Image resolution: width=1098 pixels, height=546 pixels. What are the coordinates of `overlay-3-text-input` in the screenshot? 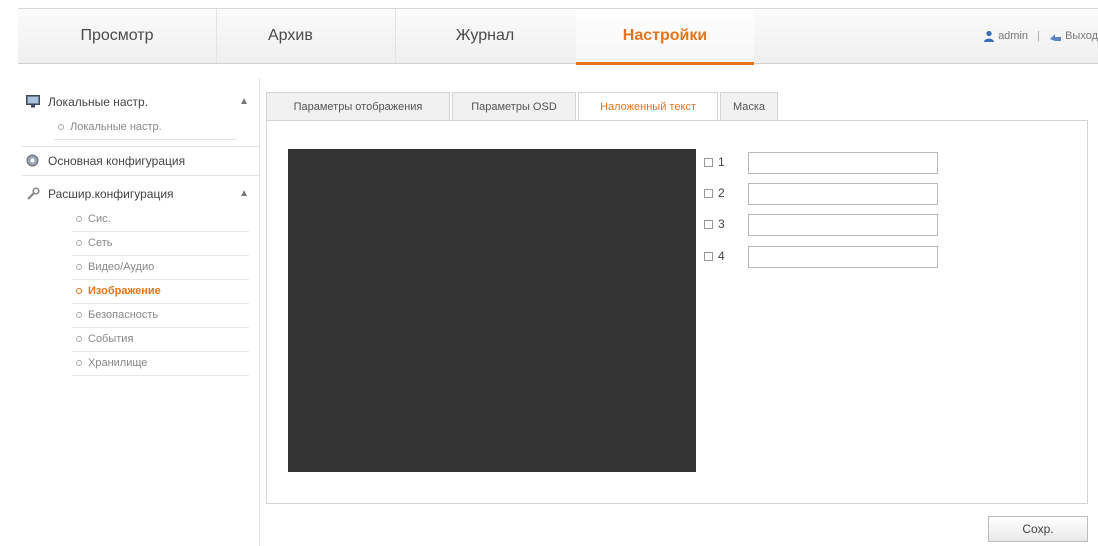 It's located at (843, 225).